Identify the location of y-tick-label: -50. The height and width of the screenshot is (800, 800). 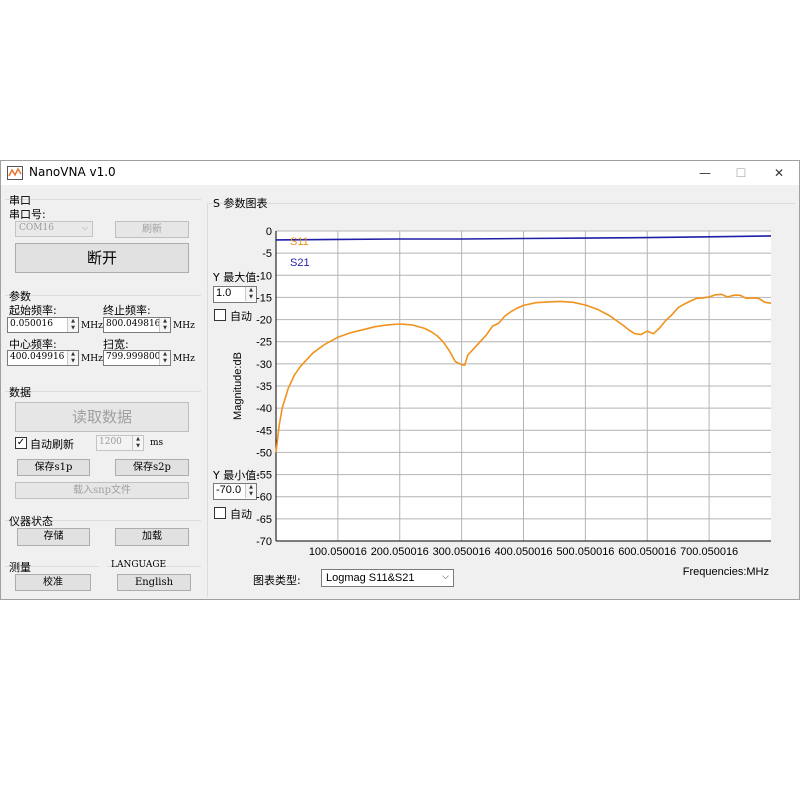
(264, 453).